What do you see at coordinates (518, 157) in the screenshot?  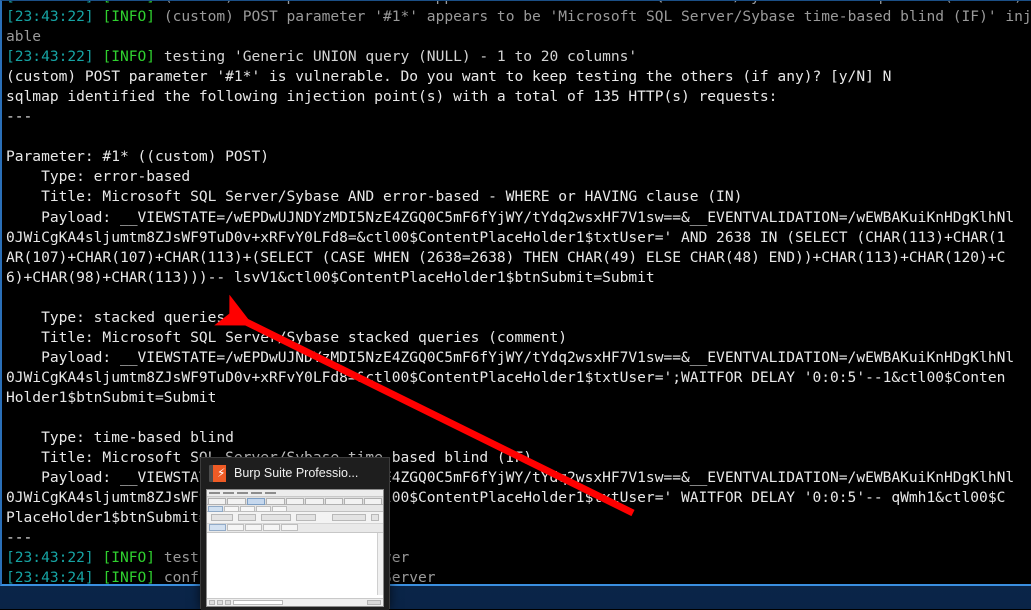 I see `terminal-line: Parameter: #1* ((custom) POST)` at bounding box center [518, 157].